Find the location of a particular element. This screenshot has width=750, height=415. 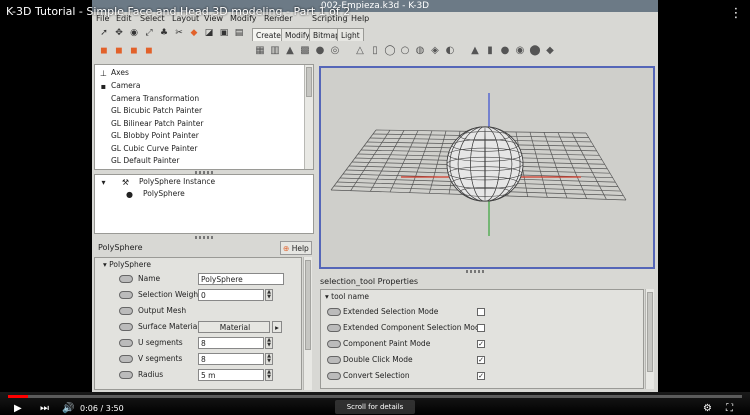

move-tool-icon: ✥ is located at coordinates (119, 33).